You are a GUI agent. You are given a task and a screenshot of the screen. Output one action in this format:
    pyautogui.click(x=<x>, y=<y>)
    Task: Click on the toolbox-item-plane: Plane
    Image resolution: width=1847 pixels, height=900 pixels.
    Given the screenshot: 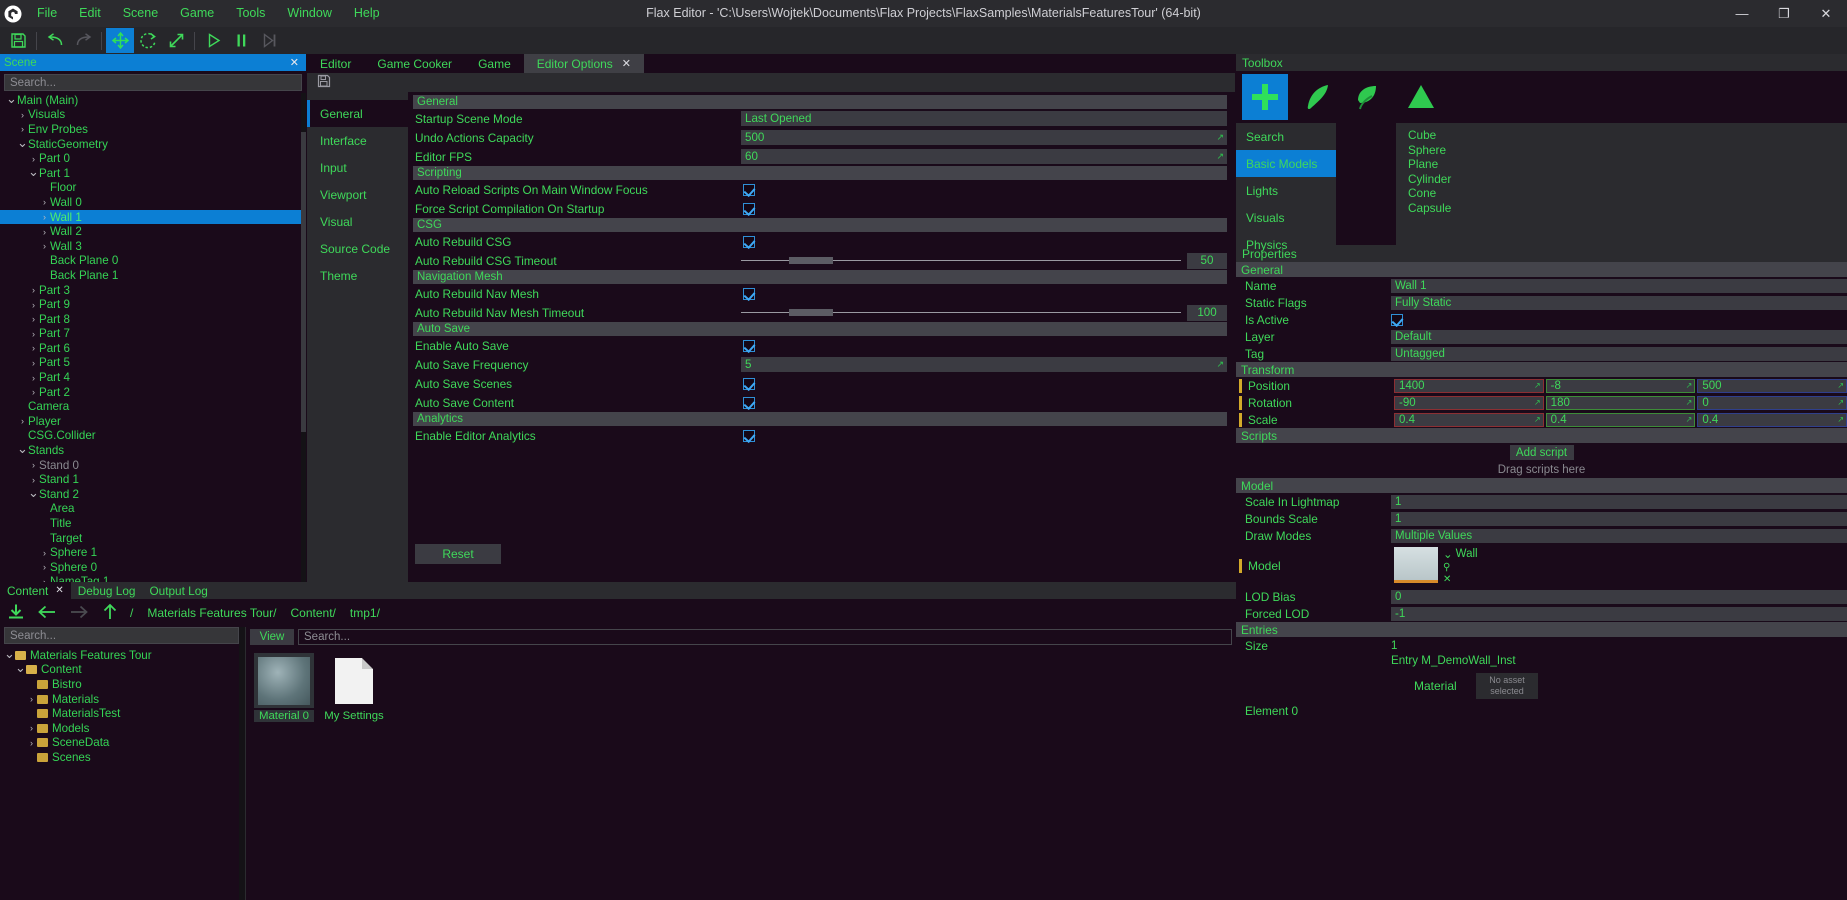 What is the action you would take?
    pyautogui.click(x=1627, y=164)
    